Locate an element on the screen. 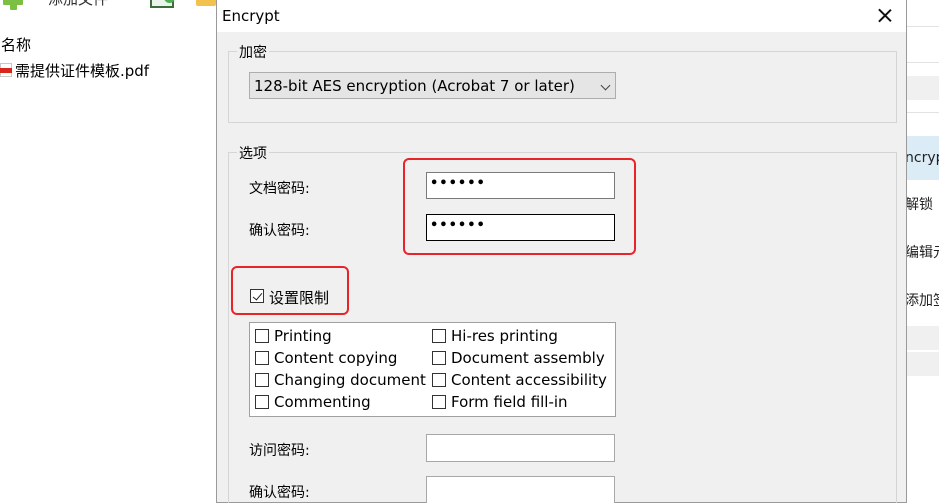  doc-password-field: •••••• is located at coordinates (520, 185).